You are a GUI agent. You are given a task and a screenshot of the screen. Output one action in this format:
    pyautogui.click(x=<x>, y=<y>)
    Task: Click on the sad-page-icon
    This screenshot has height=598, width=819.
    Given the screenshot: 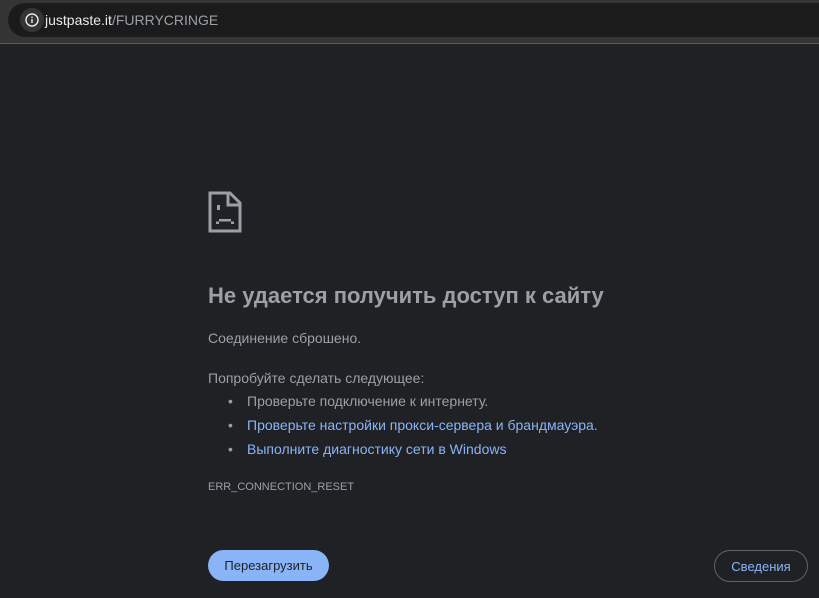 What is the action you would take?
    pyautogui.click(x=225, y=214)
    